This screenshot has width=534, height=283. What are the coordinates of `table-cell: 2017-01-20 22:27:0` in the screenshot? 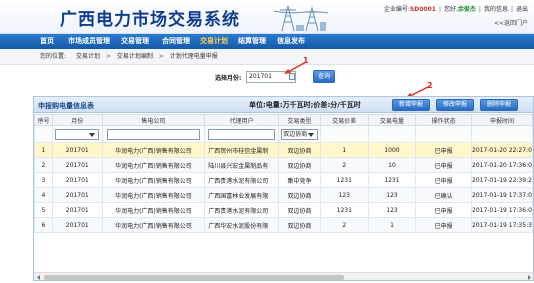 It's located at (501, 150).